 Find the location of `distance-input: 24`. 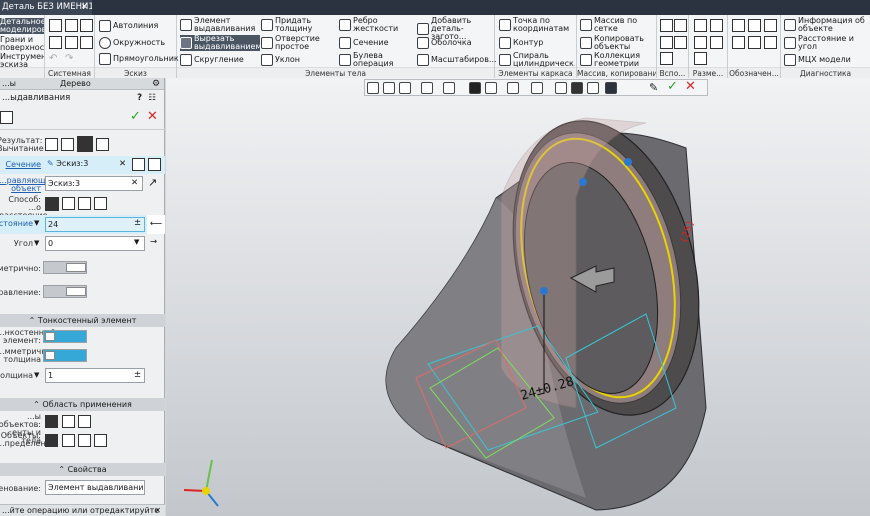

distance-input: 24 is located at coordinates (95, 224).